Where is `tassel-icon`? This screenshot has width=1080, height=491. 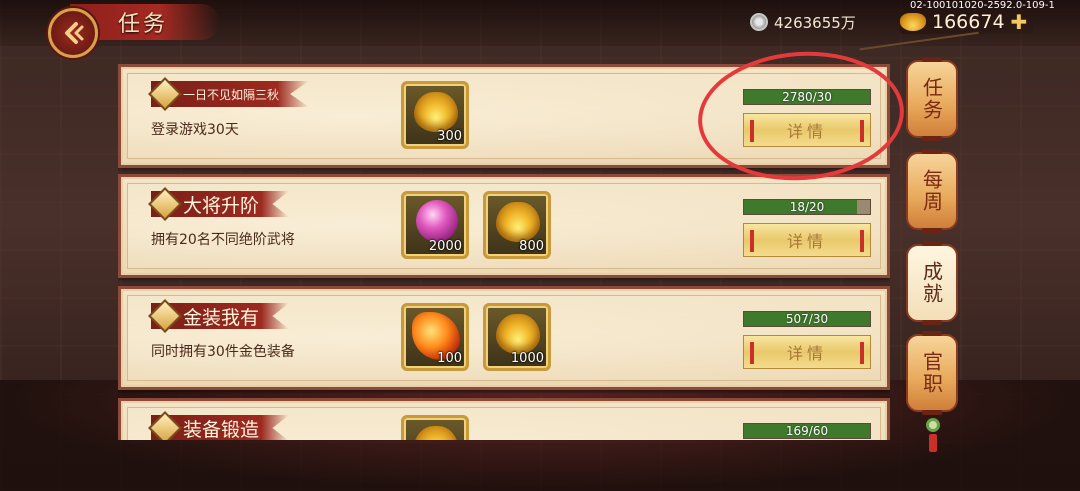 tassel-icon is located at coordinates (933, 443).